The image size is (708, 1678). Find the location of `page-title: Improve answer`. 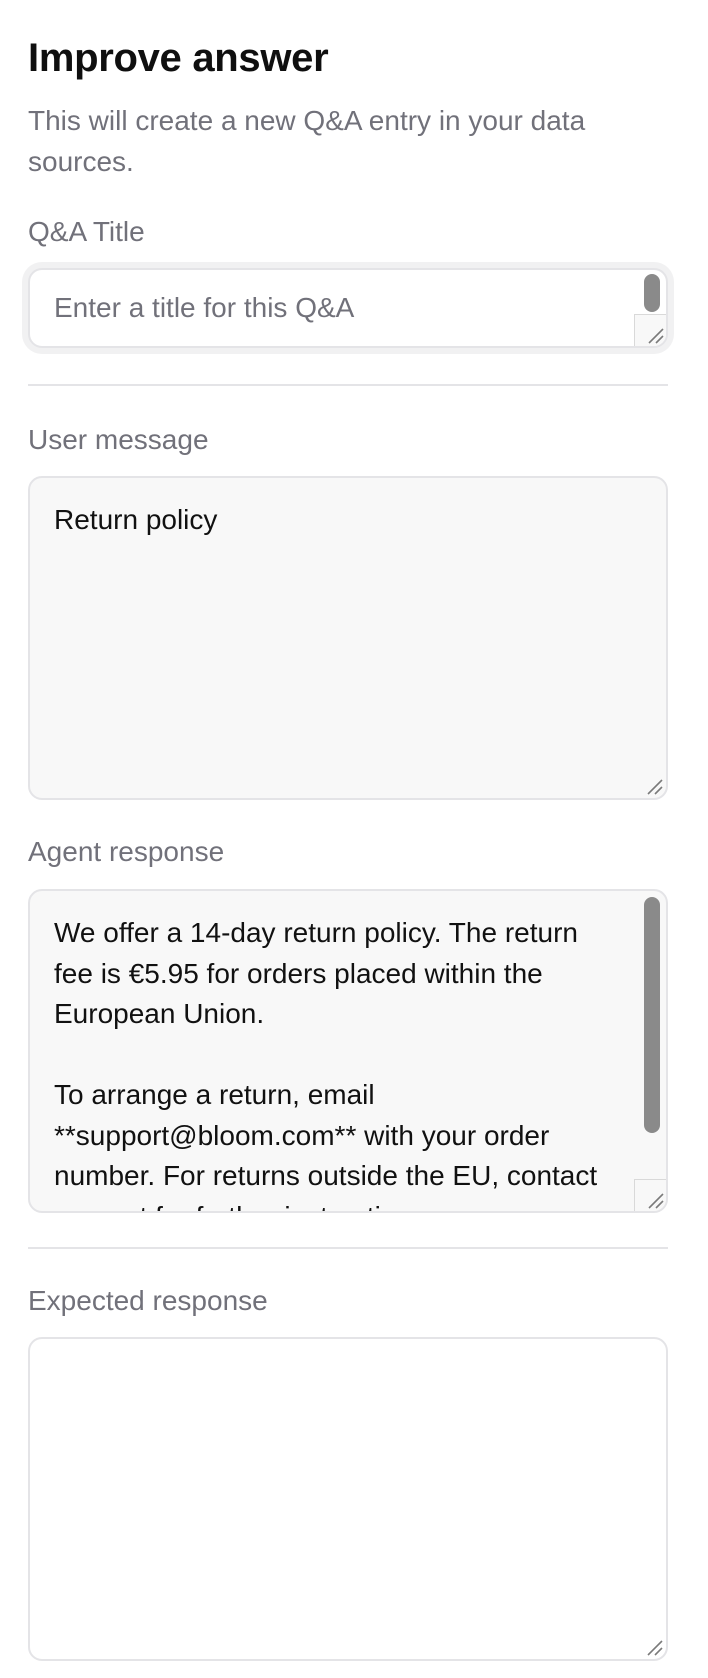

page-title: Improve answer is located at coordinates (178, 58).